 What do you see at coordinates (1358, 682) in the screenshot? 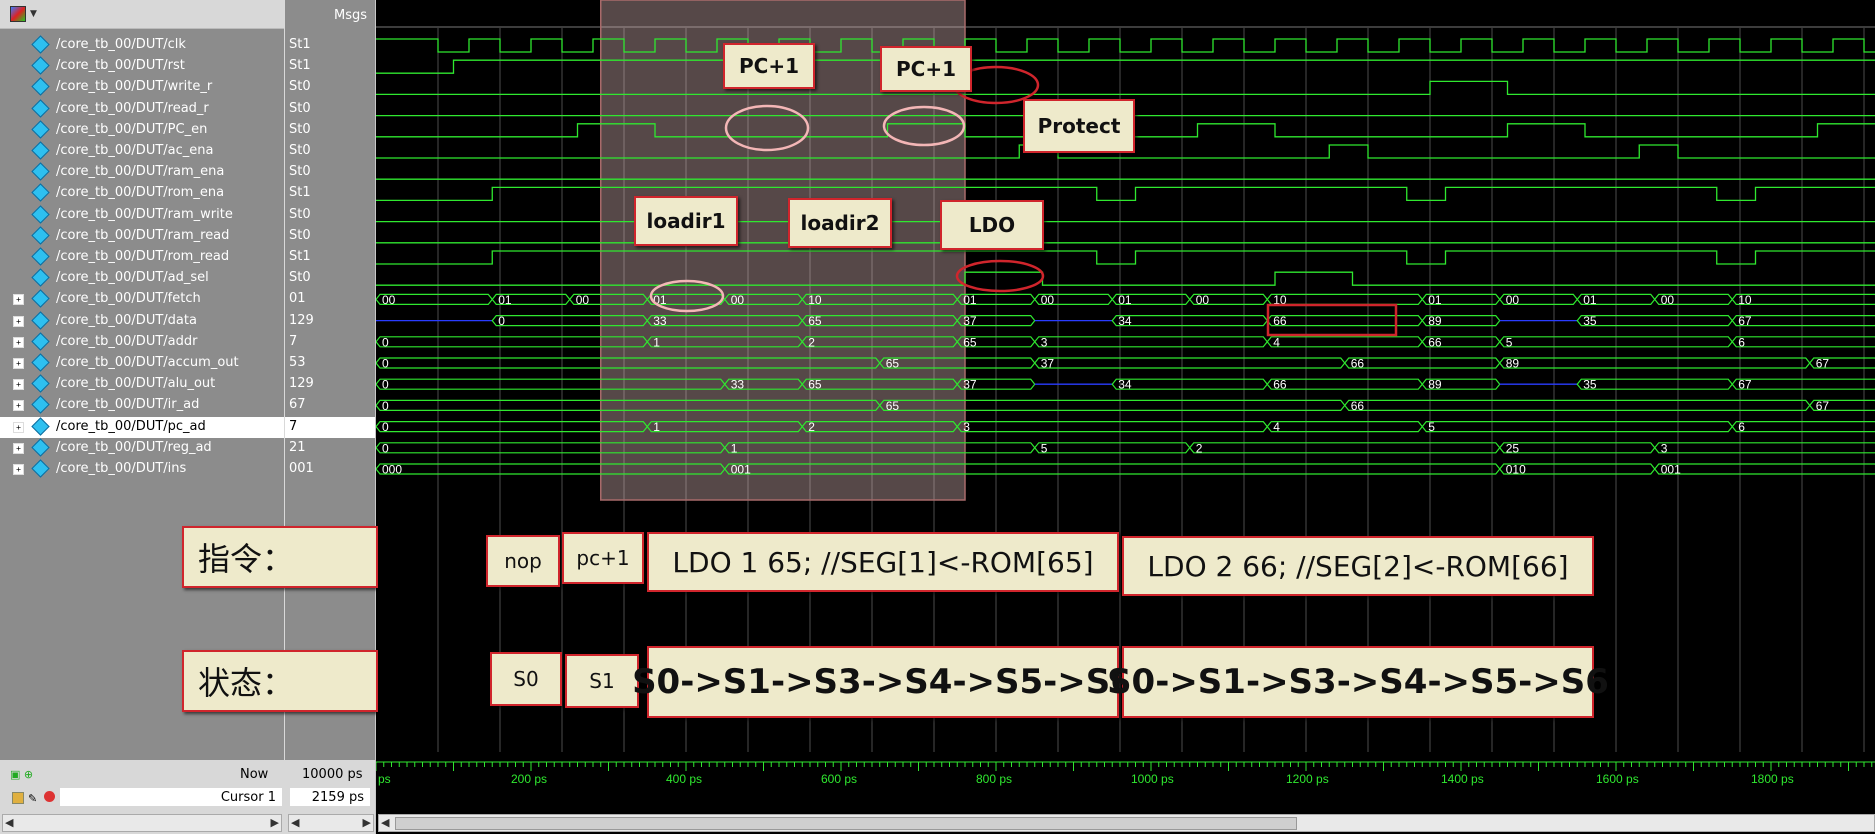
I see `annotation-state-sequence-2: S0->S1->S3->S4->S5->S6` at bounding box center [1358, 682].